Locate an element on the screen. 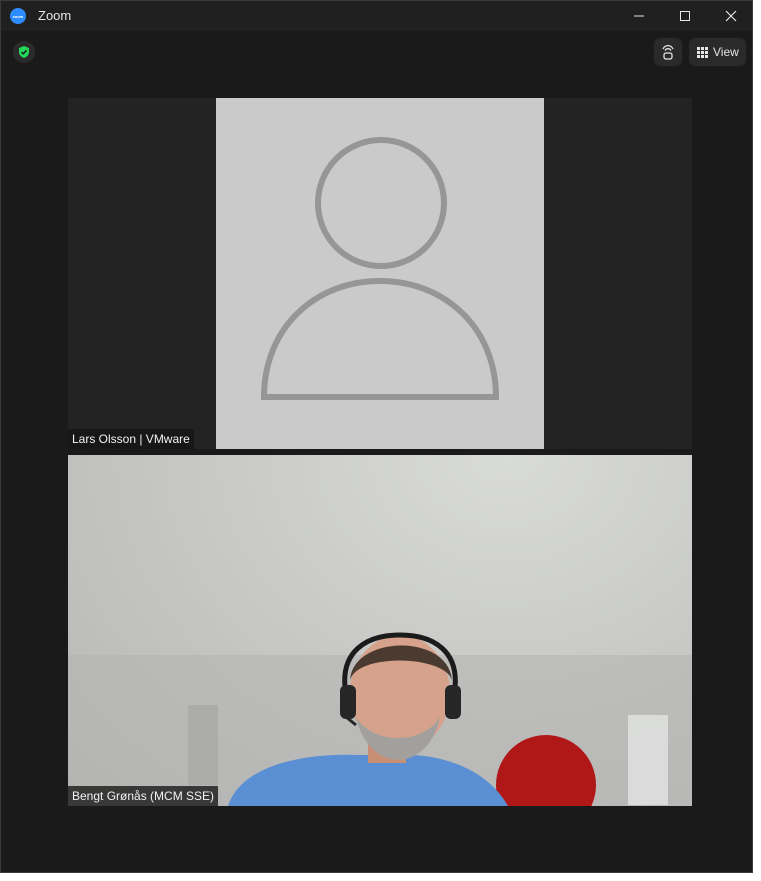 The image size is (761, 881). close-icon is located at coordinates (731, 16).